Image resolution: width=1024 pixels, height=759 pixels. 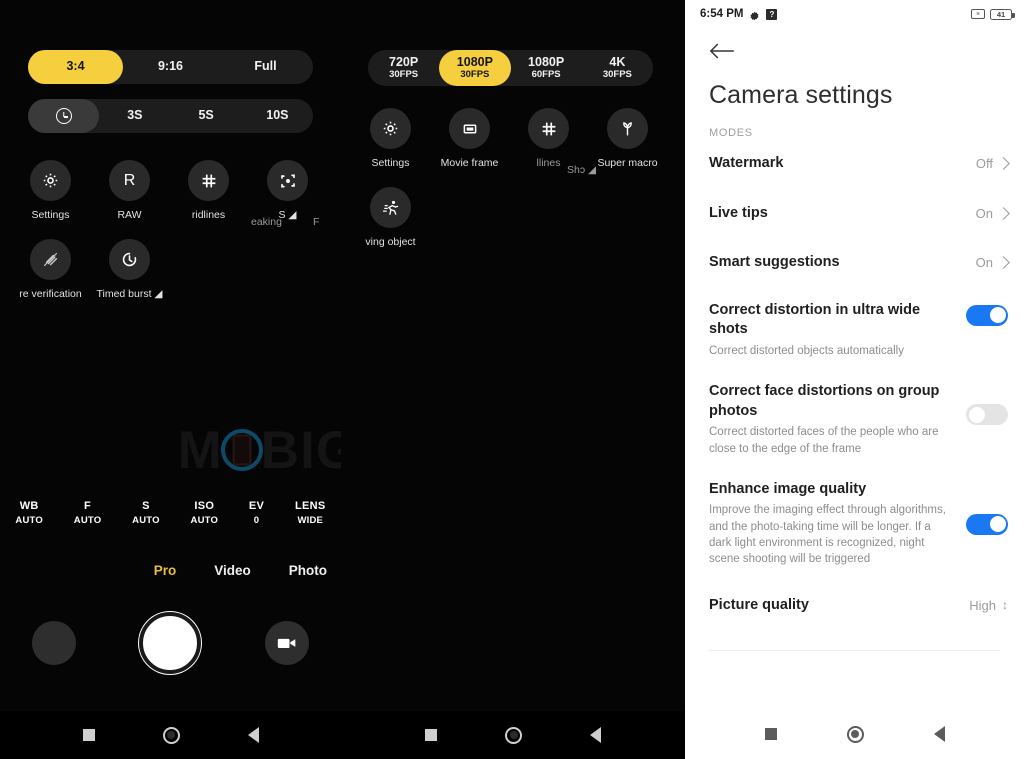 What do you see at coordinates (232, 570) in the screenshot?
I see `mode-tab-video: Video` at bounding box center [232, 570].